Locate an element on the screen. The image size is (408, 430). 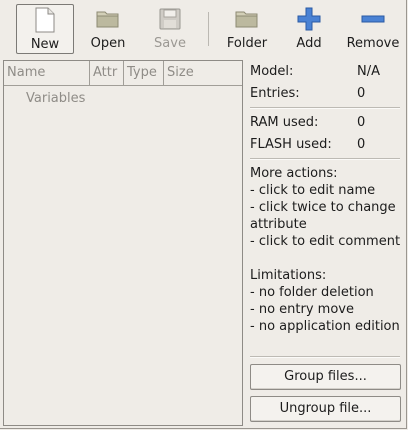
ram-label: RAM used: is located at coordinates (284, 122).